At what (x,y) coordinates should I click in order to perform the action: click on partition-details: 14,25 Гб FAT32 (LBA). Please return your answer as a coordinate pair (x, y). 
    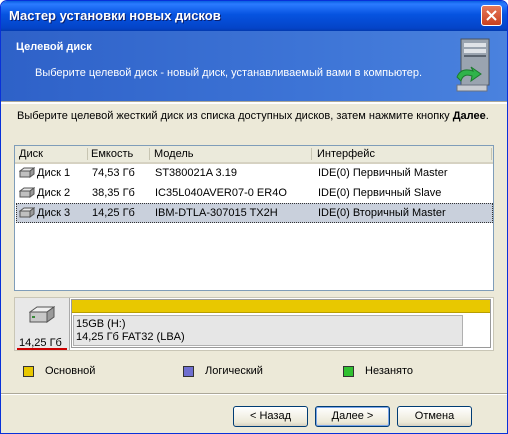
    Looking at the image, I should click on (130, 337).